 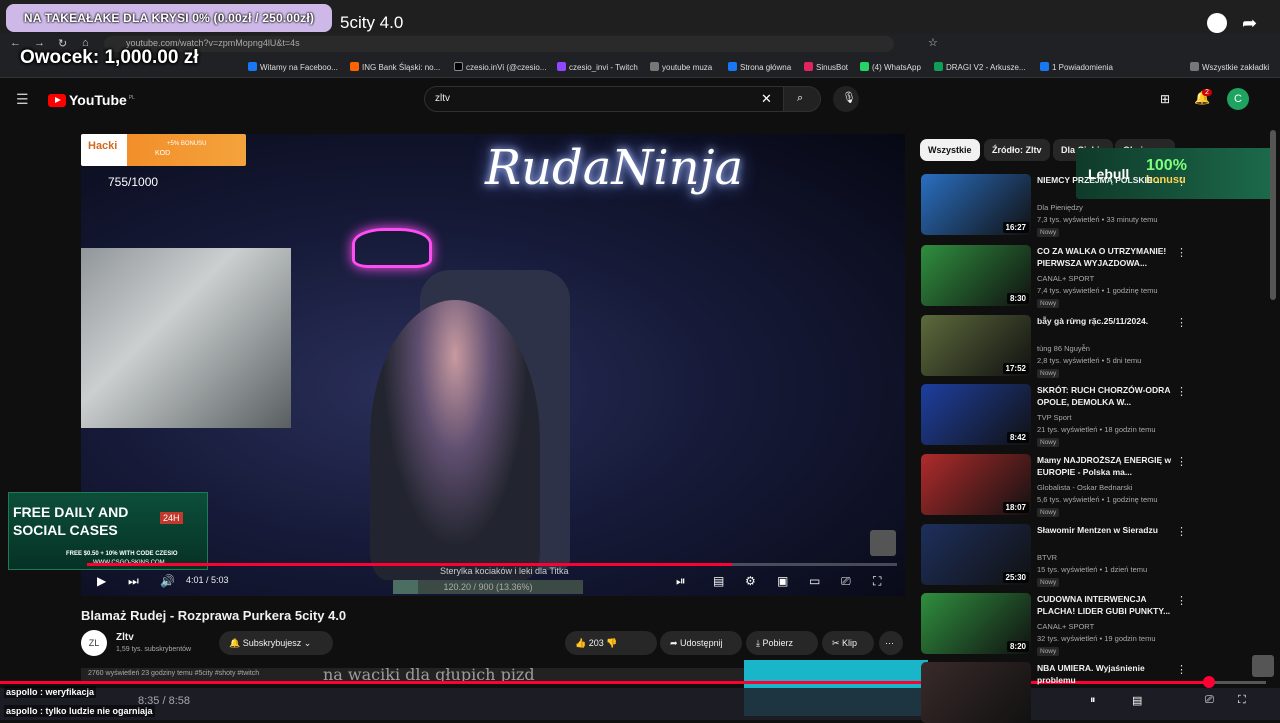 What do you see at coordinates (701, 643) in the screenshot?
I see `share-button: ➦ Udostępnij` at bounding box center [701, 643].